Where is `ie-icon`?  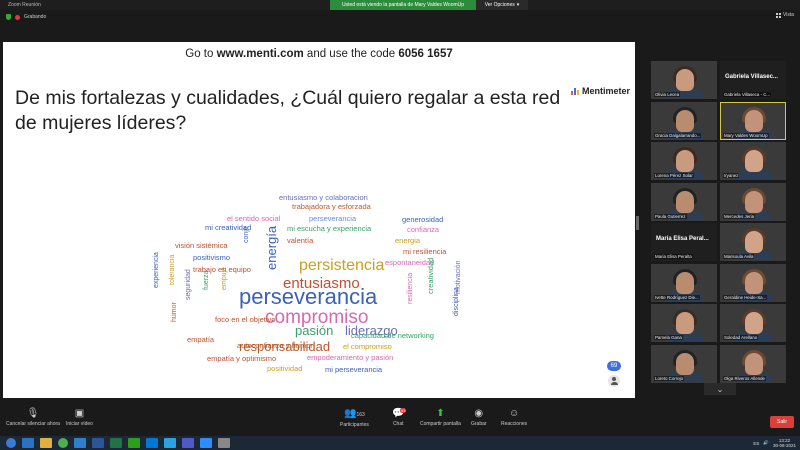 ie-icon is located at coordinates (28, 443).